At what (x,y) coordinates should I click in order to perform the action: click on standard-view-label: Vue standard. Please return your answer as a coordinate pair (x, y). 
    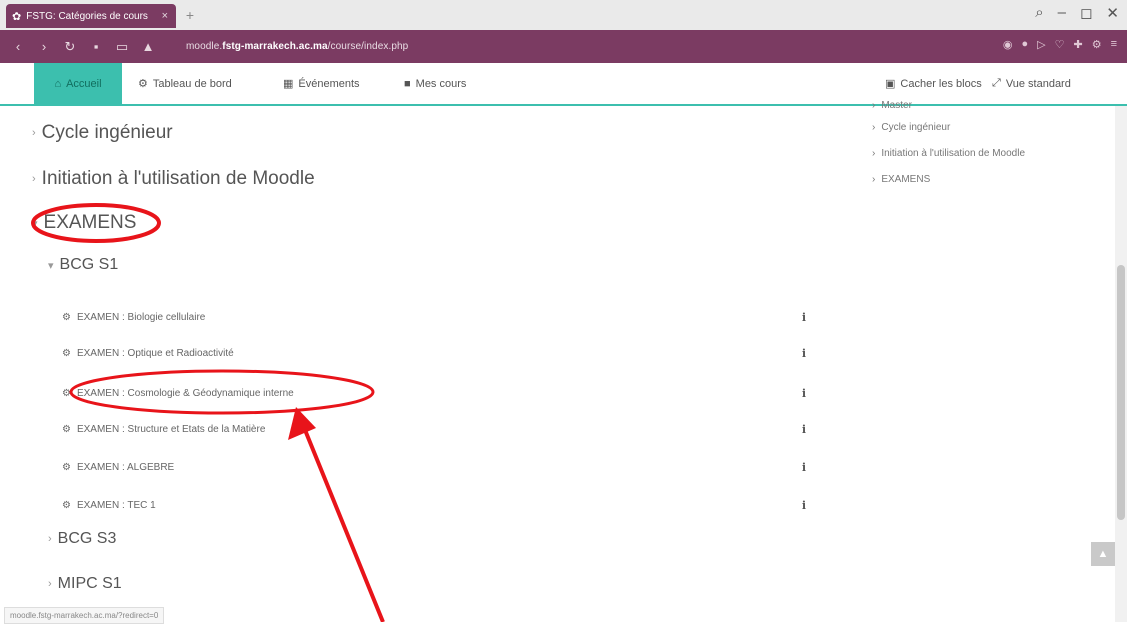
    Looking at the image, I should click on (1038, 83).